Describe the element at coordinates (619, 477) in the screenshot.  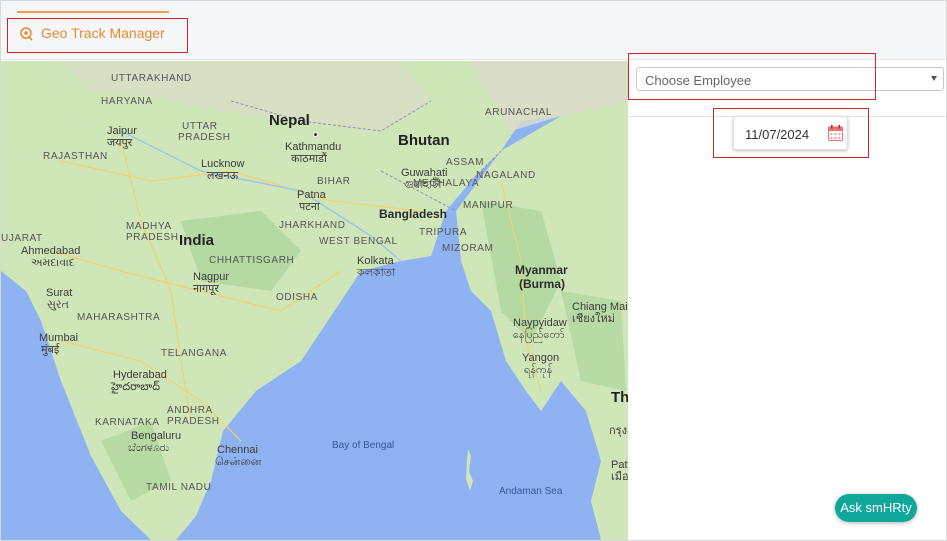
I see `map-label-pattaya-local: เมือ` at that location.